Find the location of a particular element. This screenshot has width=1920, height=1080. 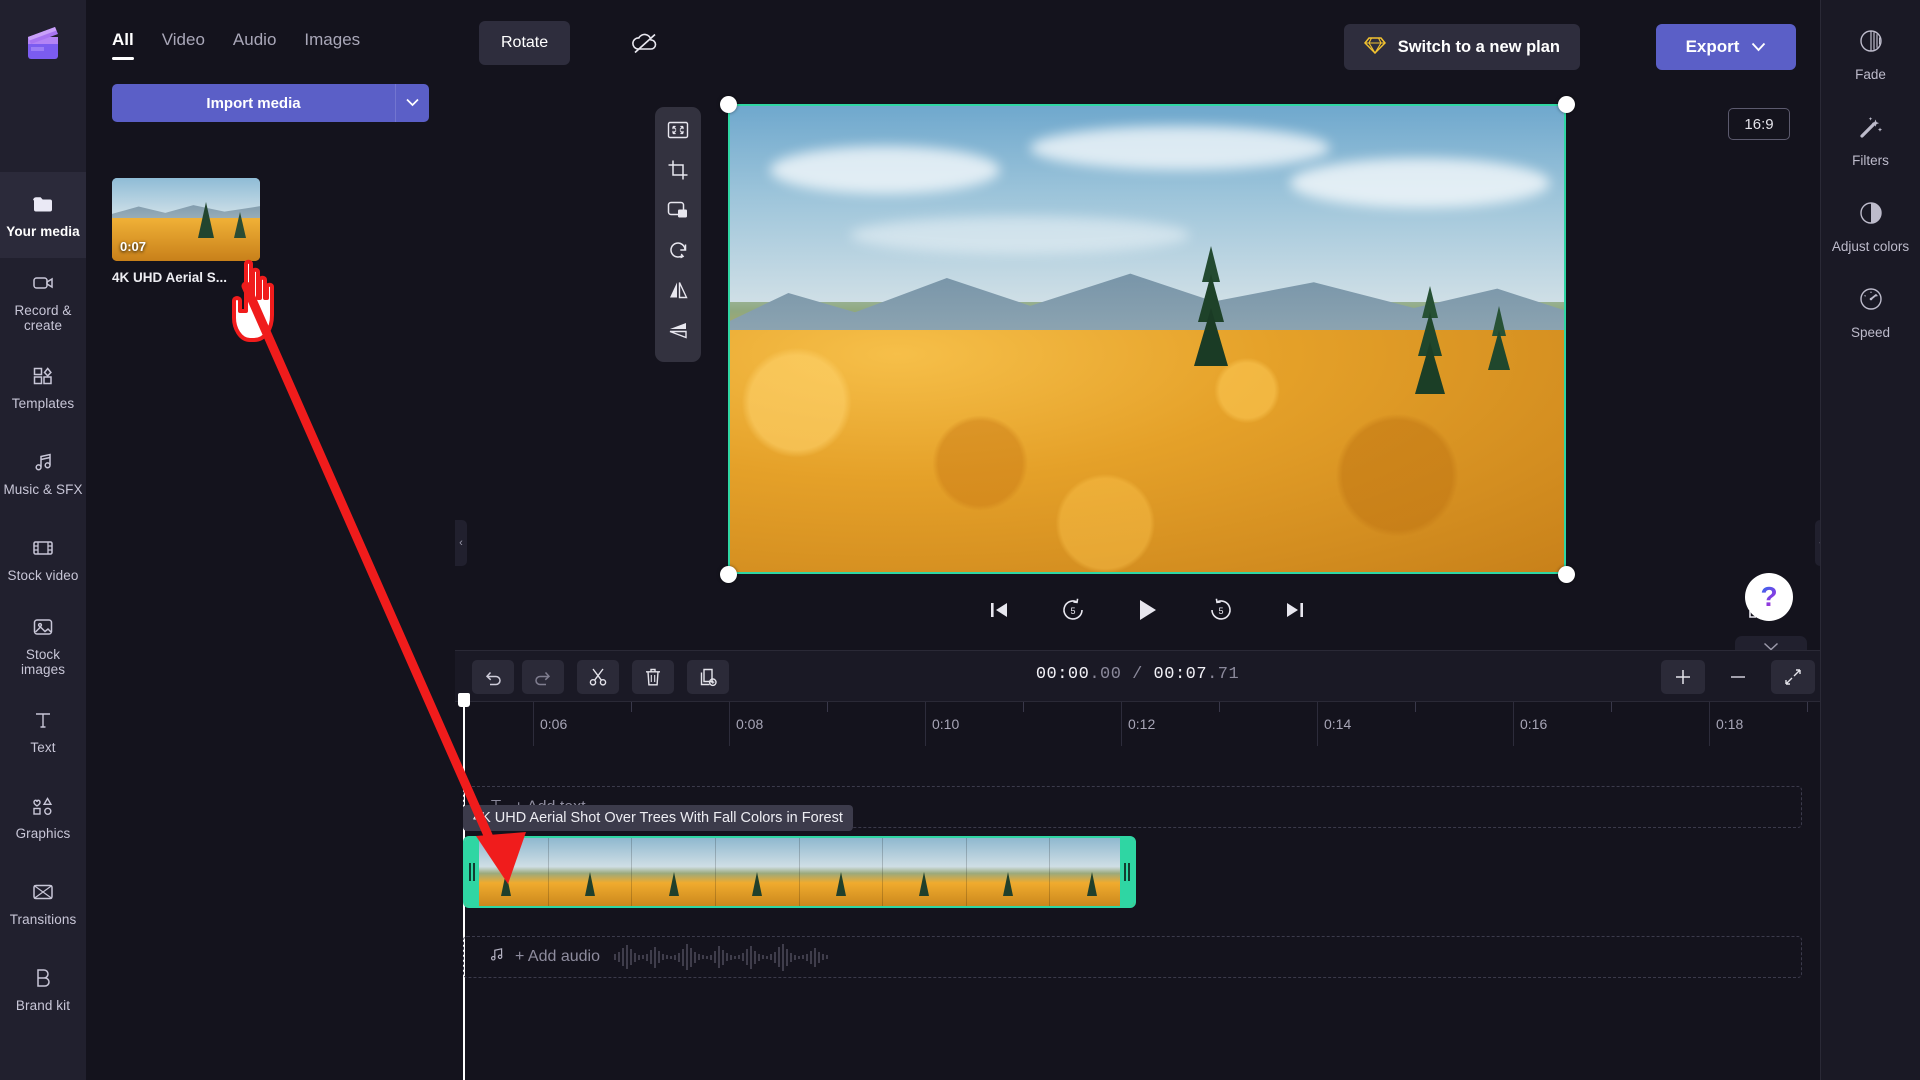

sidebar-item-stock-images: Stock images is located at coordinates (43, 645).